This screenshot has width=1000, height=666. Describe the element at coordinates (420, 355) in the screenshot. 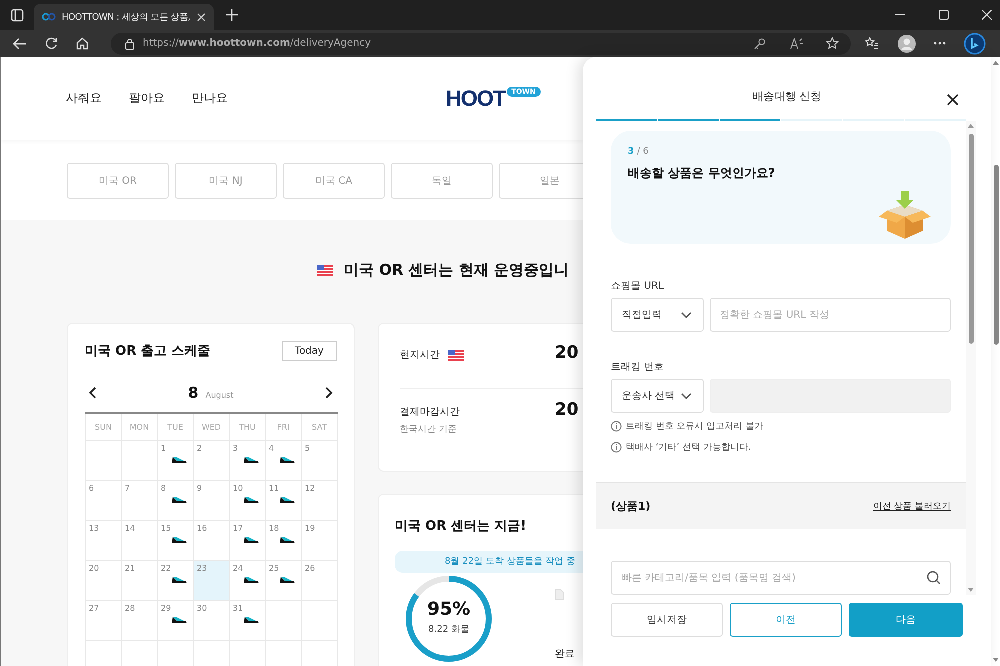

I see `time-label: 현지시간` at that location.